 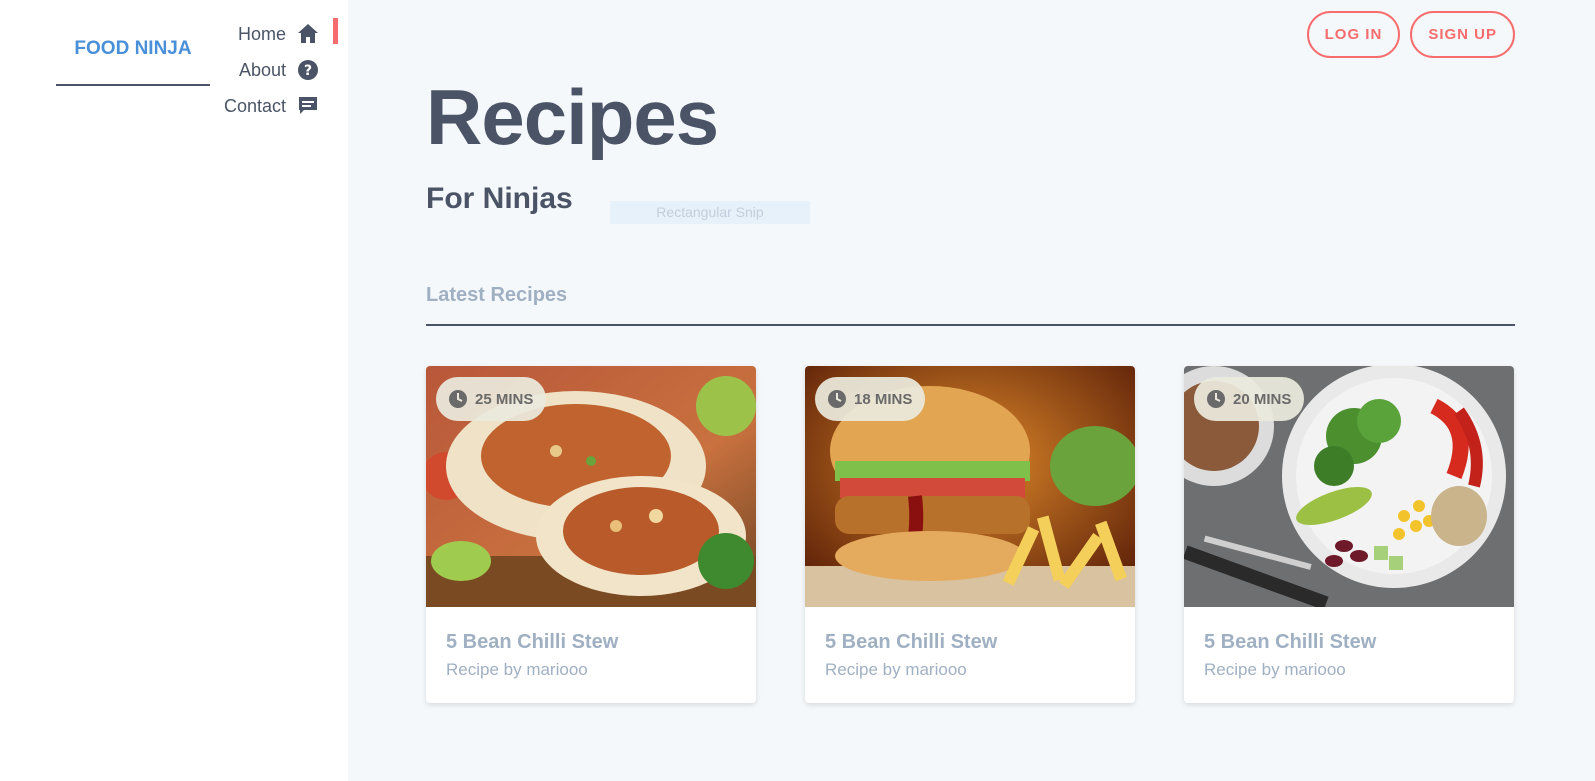 I want to click on help-icon: ?, so click(x=308, y=70).